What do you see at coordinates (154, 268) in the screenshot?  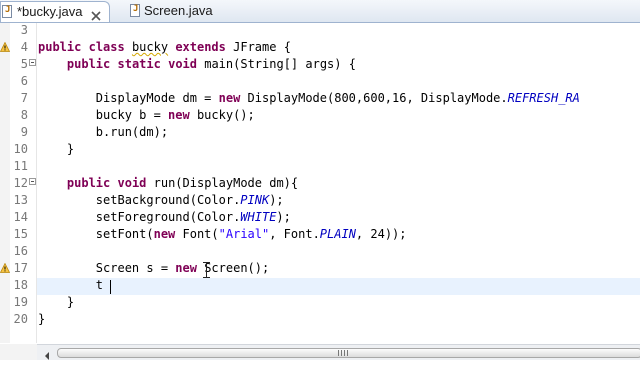 I see `code-line: Screen s = new Screen();` at bounding box center [154, 268].